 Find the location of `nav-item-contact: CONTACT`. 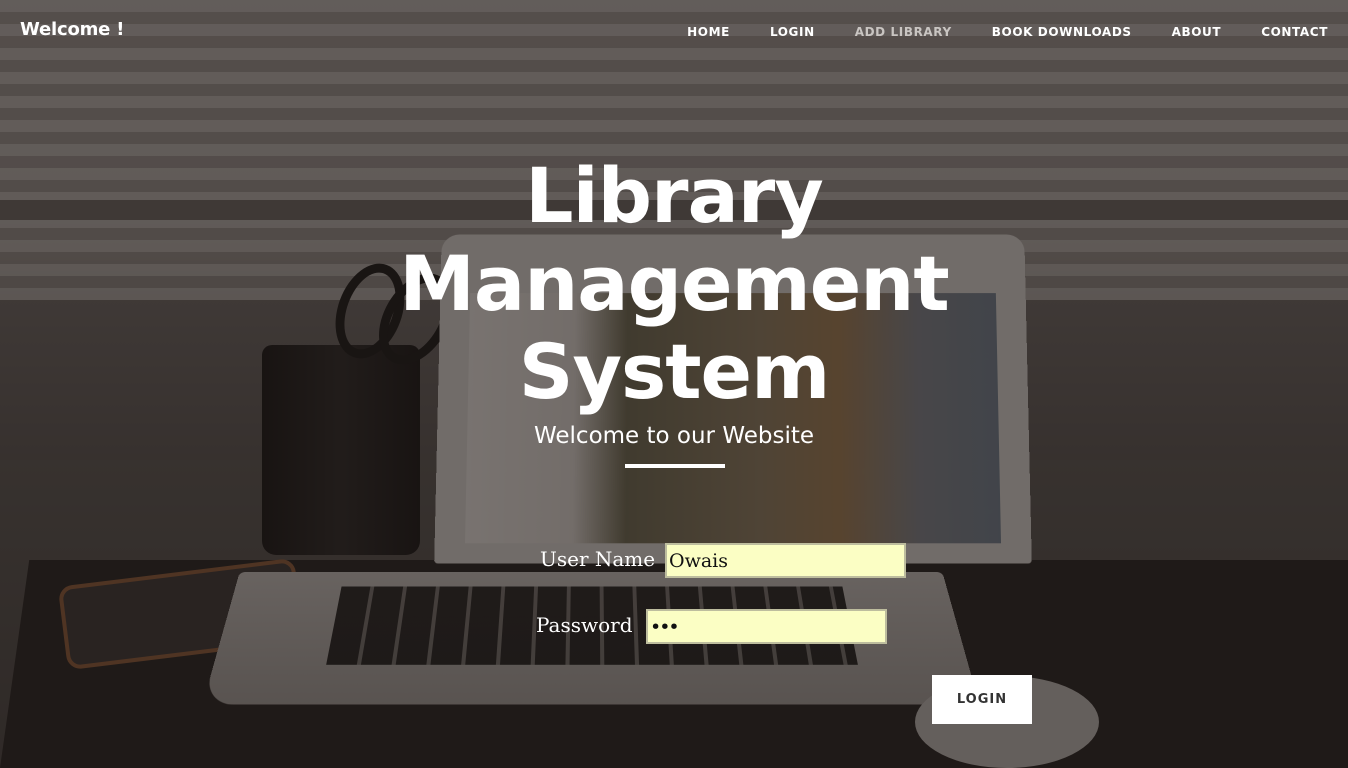

nav-item-contact: CONTACT is located at coordinates (1294, 30).